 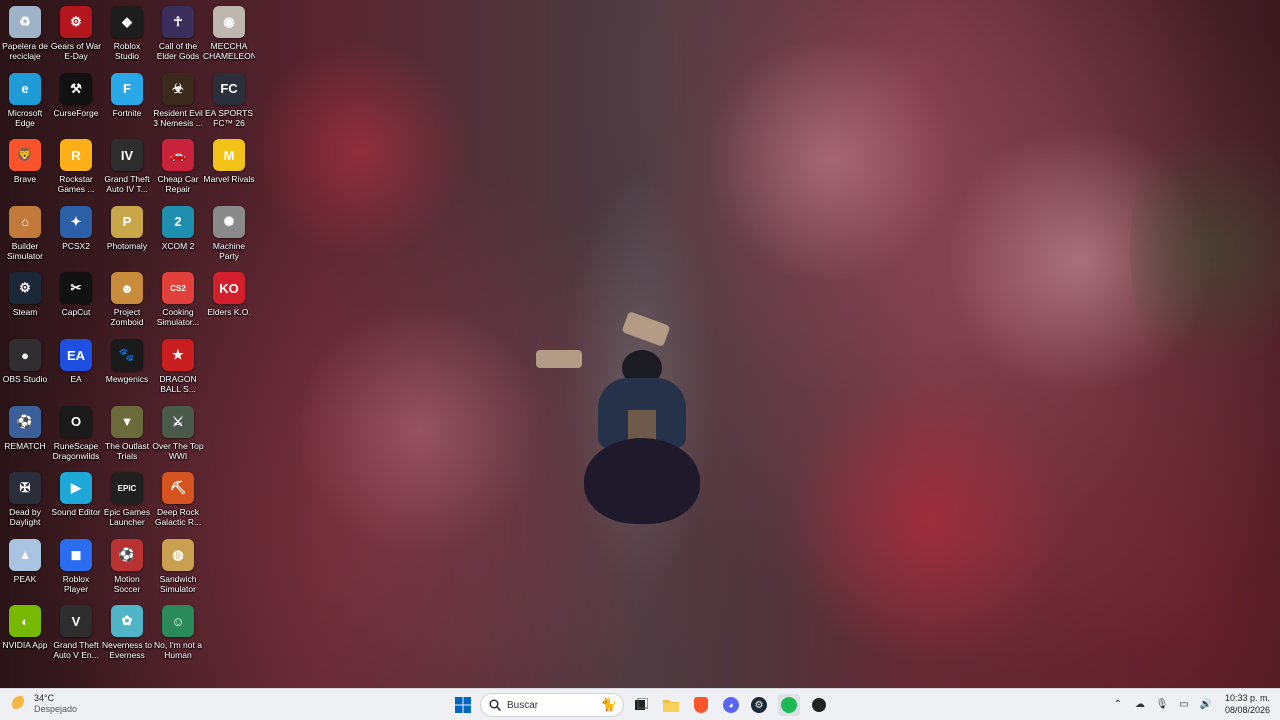 I want to click on desktop-icon: ◉ MECCHA CHAMELEON, so click(x=229, y=35).